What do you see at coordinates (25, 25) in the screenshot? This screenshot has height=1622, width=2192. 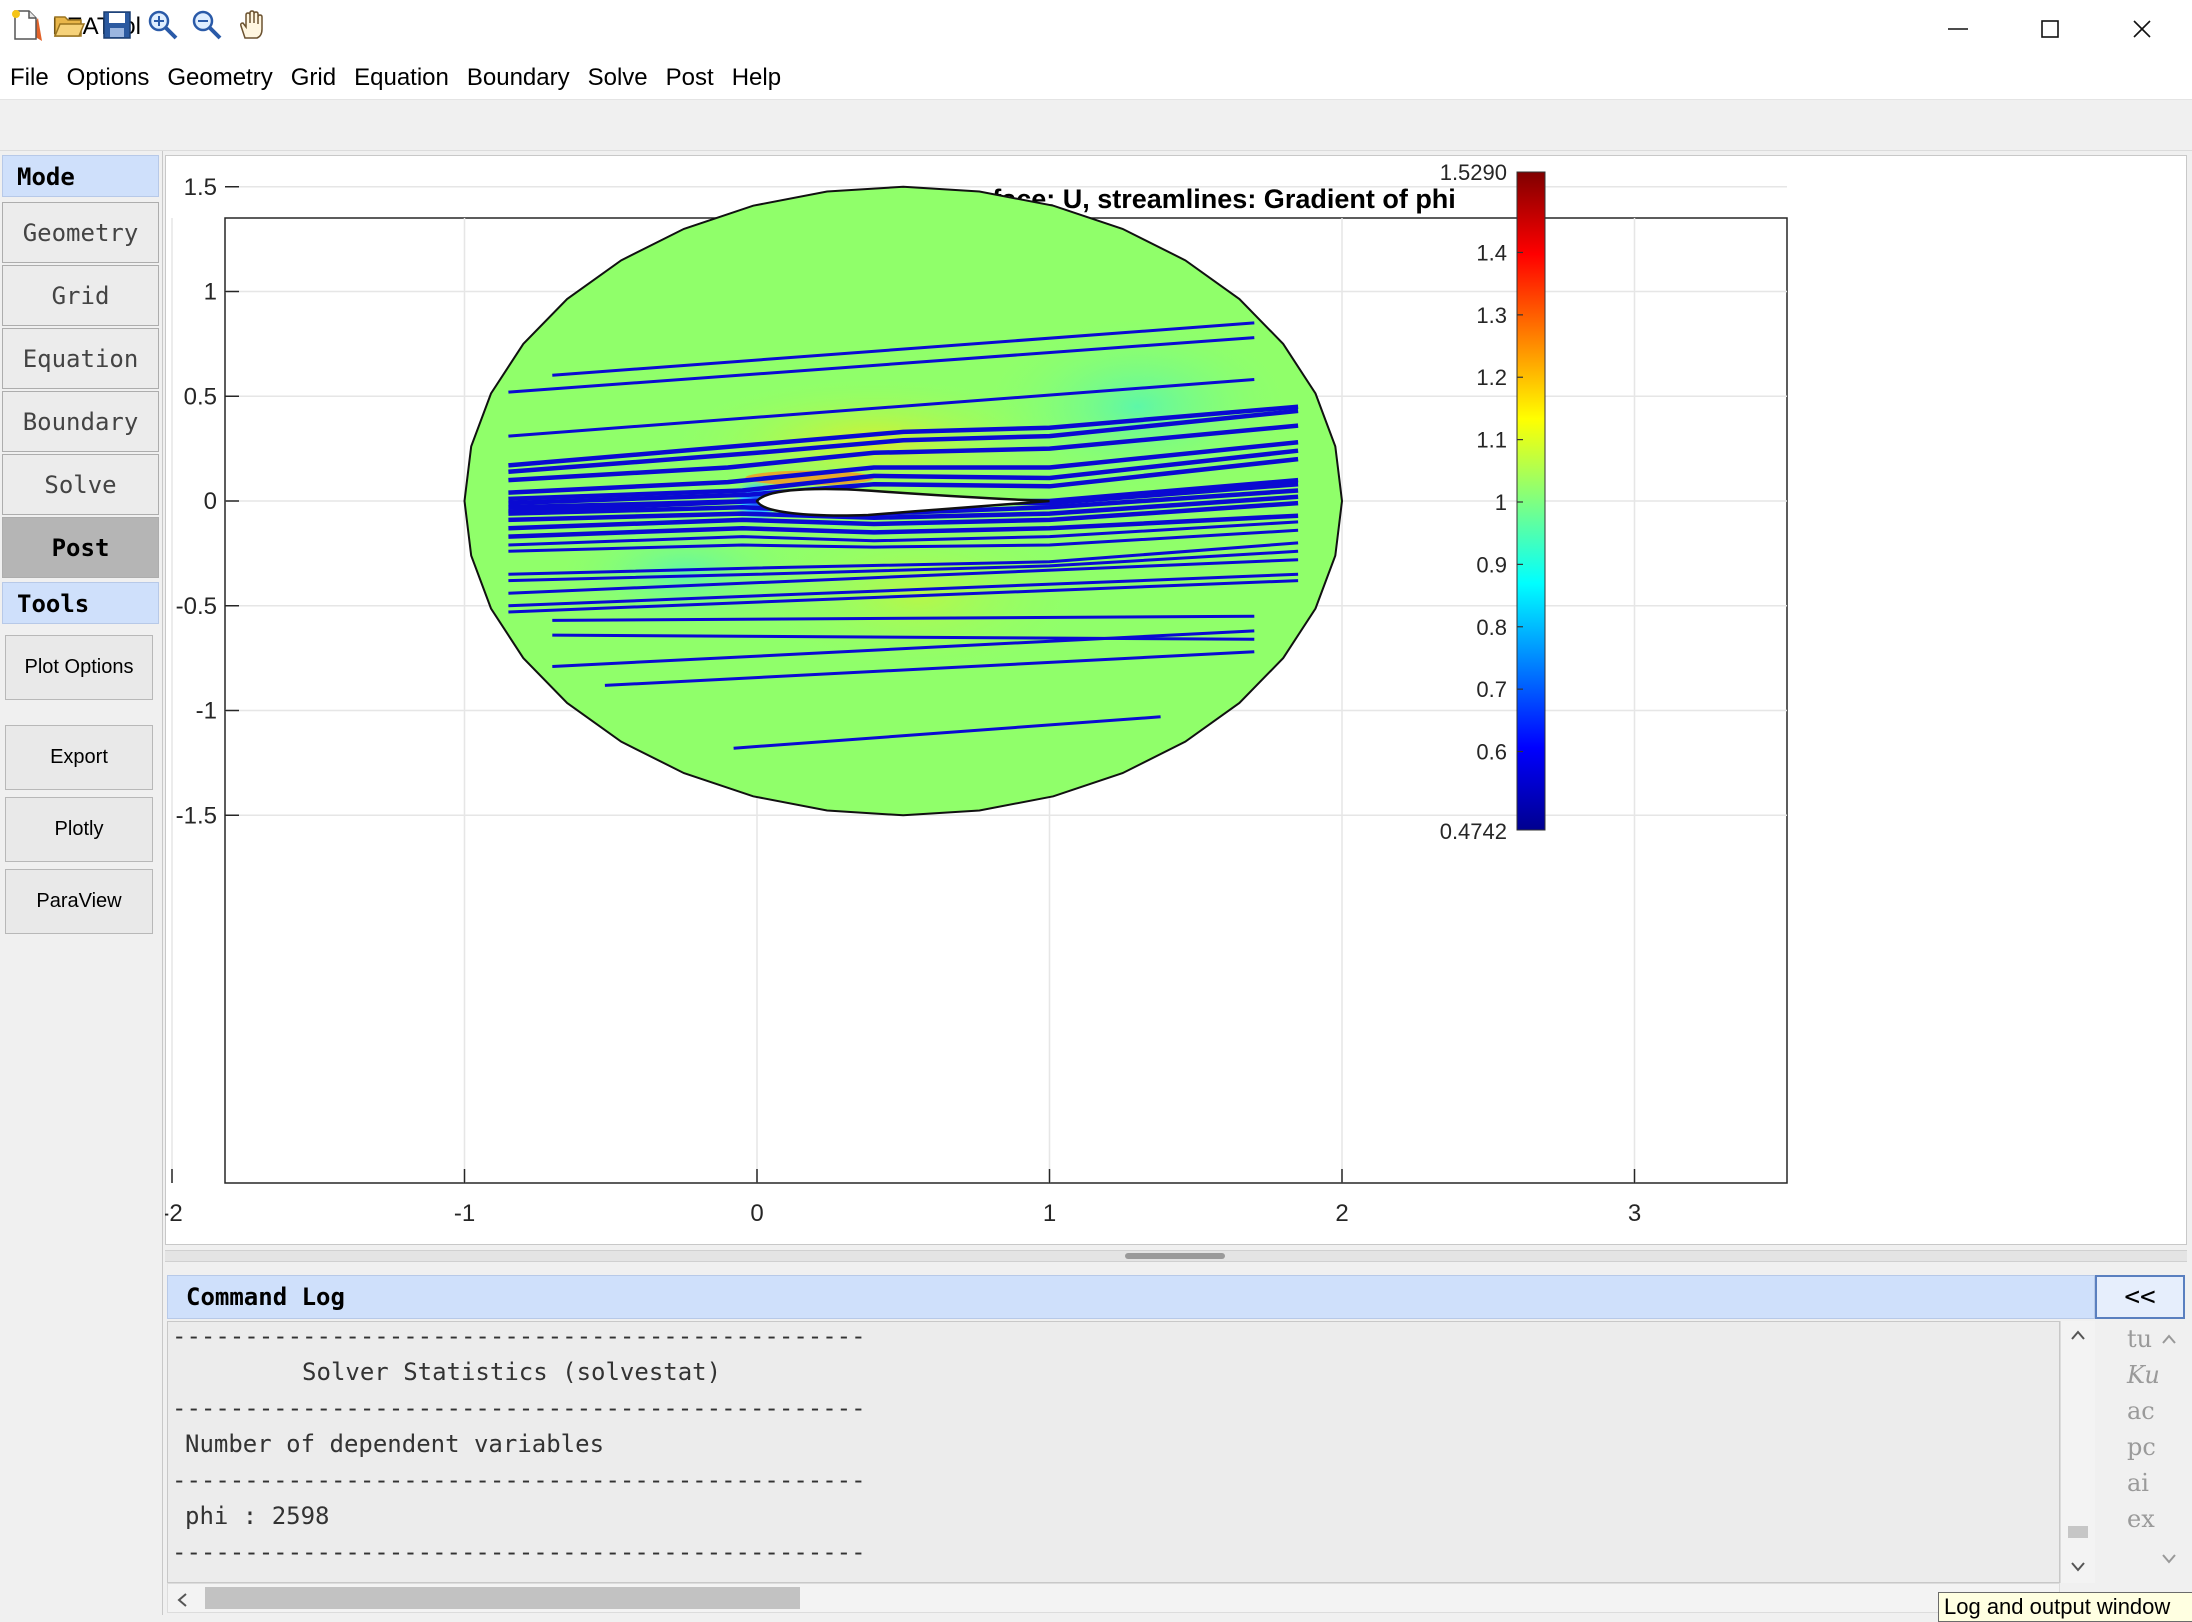 I see `new-file-icon` at bounding box center [25, 25].